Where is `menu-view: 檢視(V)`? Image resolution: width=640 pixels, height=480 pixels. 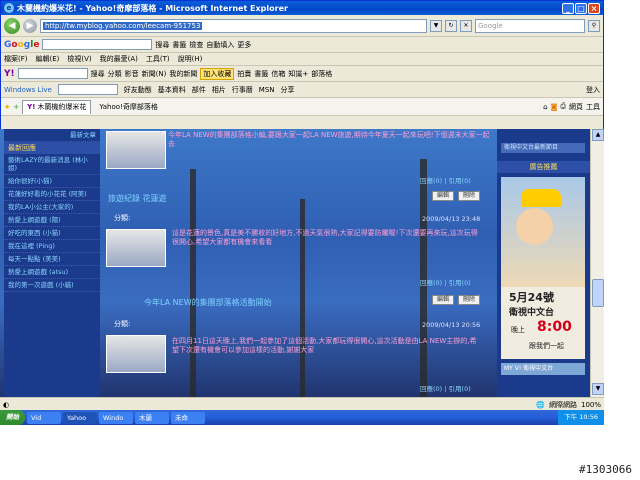
menu-view: 檢視(V) is located at coordinates (79, 59).